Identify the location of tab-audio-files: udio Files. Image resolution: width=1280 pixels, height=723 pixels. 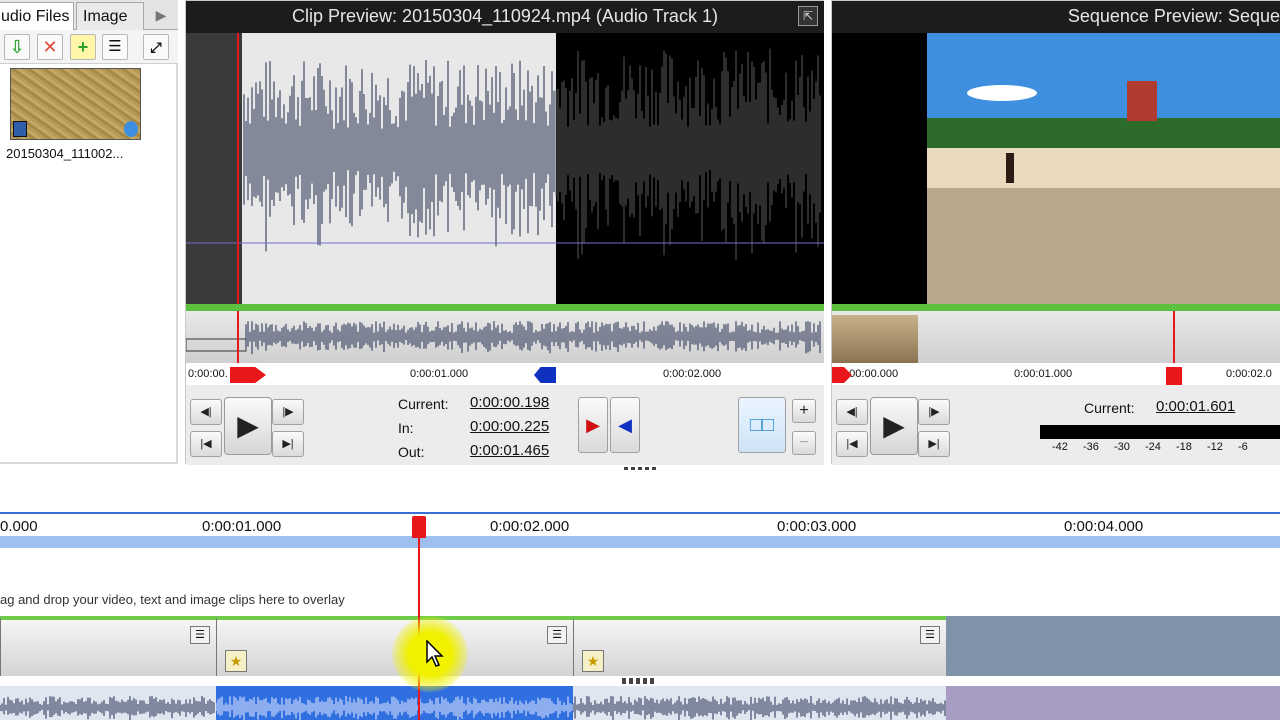
(37, 16).